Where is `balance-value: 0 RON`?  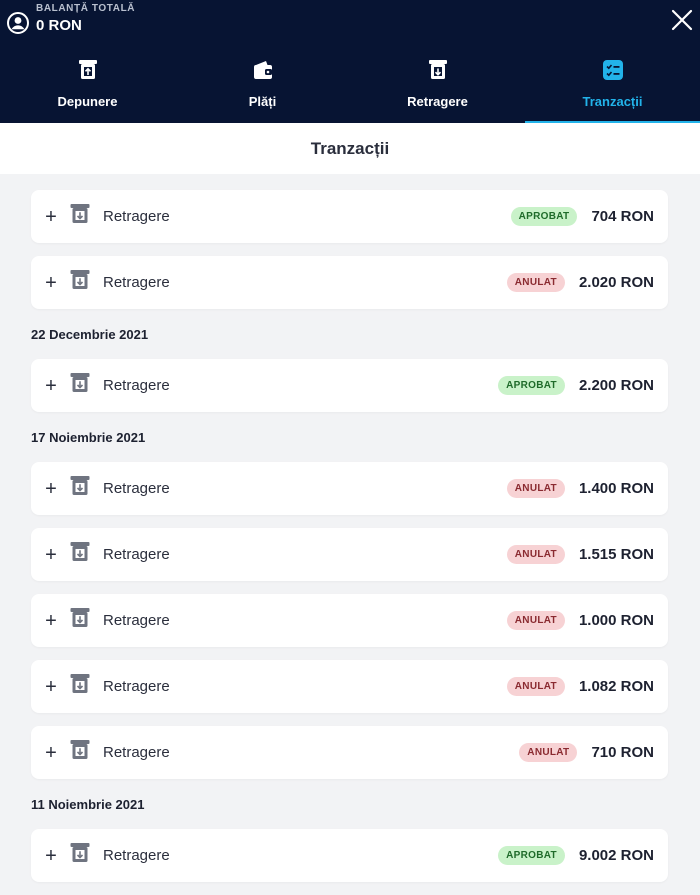 balance-value: 0 RON is located at coordinates (59, 25).